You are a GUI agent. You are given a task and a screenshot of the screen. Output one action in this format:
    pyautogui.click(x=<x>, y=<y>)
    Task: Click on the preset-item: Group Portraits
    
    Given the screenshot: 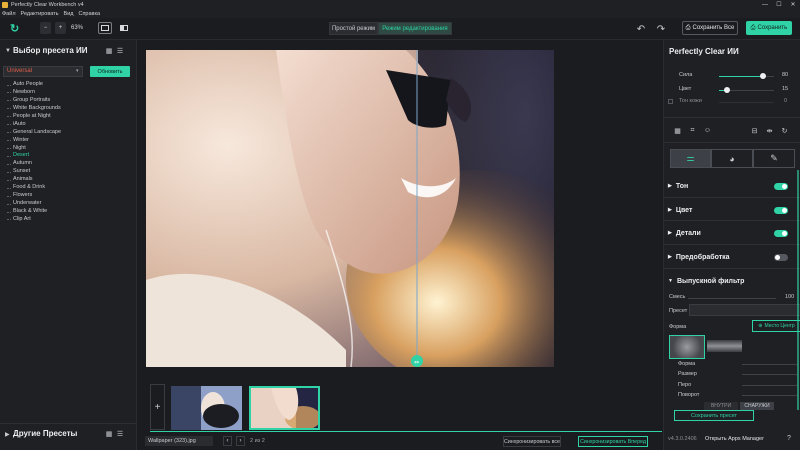 What is the action you would take?
    pyautogui.click(x=69, y=101)
    